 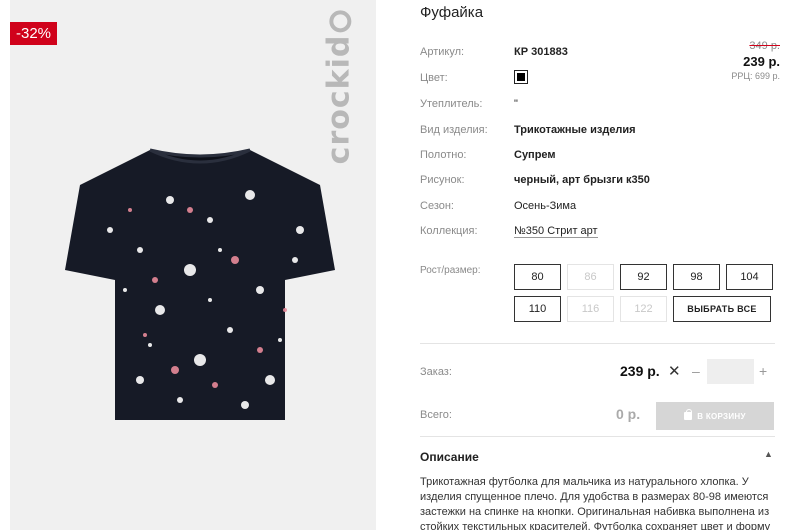 I want to click on order-price: 239 р., so click(x=640, y=371).